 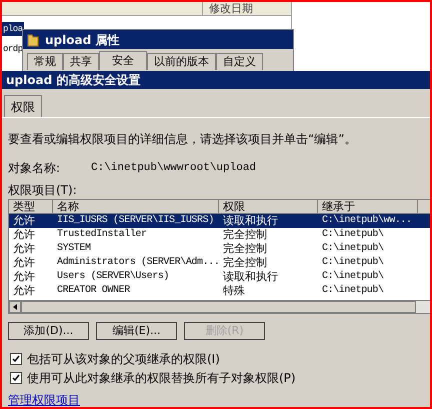 What do you see at coordinates (93, 291) in the screenshot?
I see `table-cell-text: CREATOR OWNER` at bounding box center [93, 291].